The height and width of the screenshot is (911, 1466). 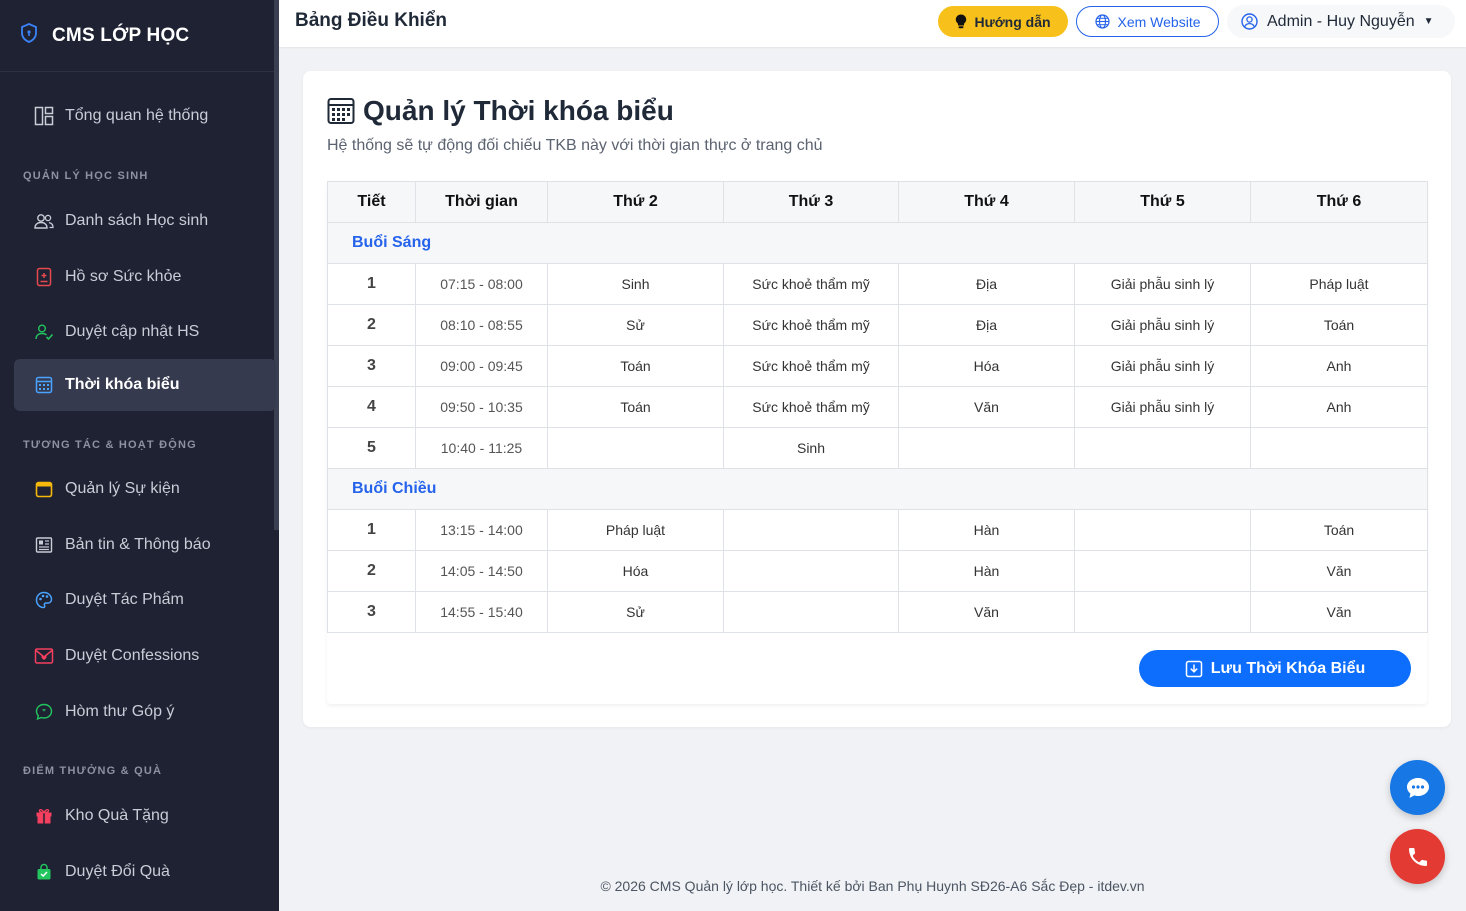 I want to click on col-header-mon: Thứ 2, so click(x=635, y=202).